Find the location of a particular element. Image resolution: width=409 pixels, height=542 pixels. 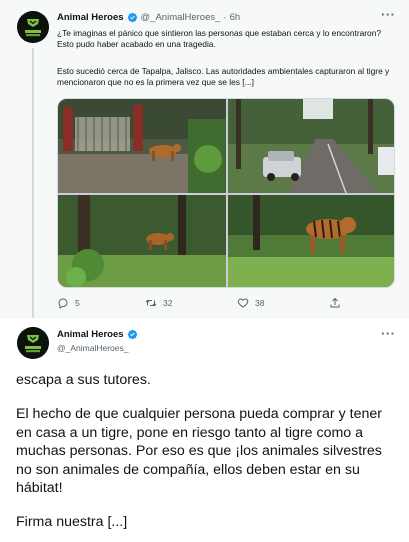

reply-icon is located at coordinates (63, 303).